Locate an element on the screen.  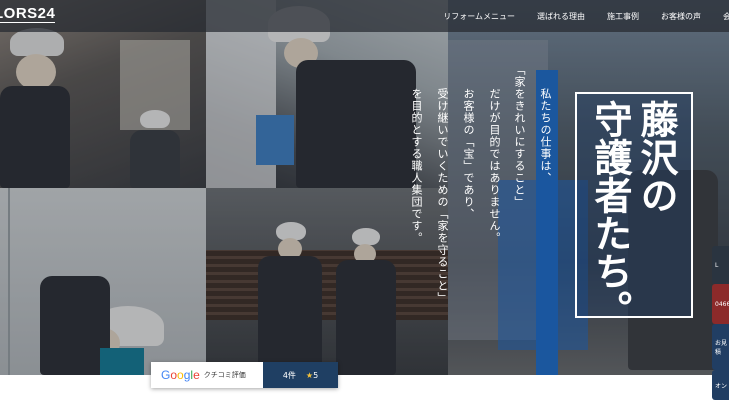
hero-body-line-5: 受け継いでいくための「家を守ること」 is located at coordinates (442, 196).